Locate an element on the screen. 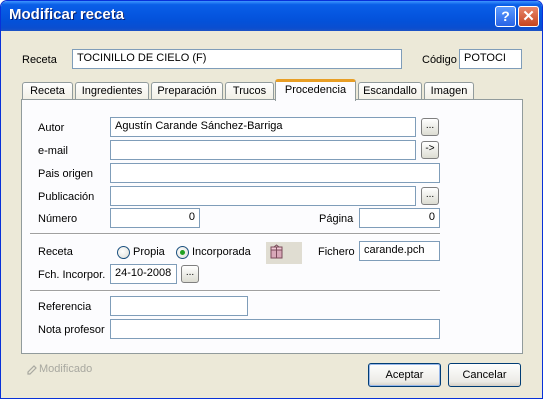 This screenshot has width=543, height=399. email-field is located at coordinates (263, 150).